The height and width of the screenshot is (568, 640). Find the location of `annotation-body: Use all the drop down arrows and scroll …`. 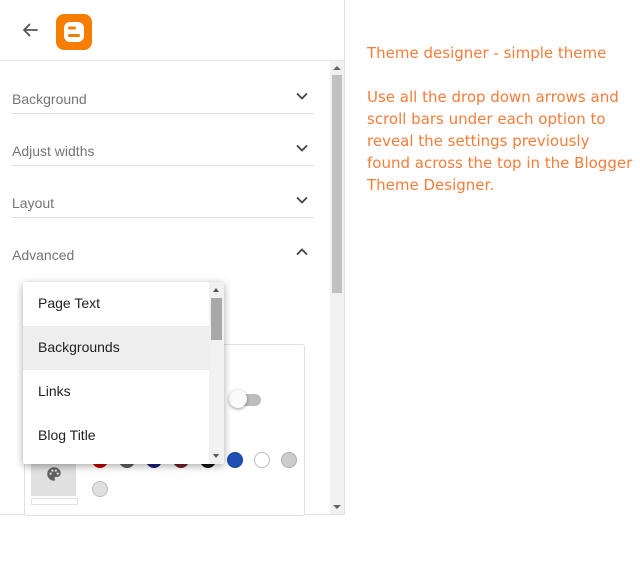

annotation-body: Use all the drop down arrows and scroll … is located at coordinates (500, 141).